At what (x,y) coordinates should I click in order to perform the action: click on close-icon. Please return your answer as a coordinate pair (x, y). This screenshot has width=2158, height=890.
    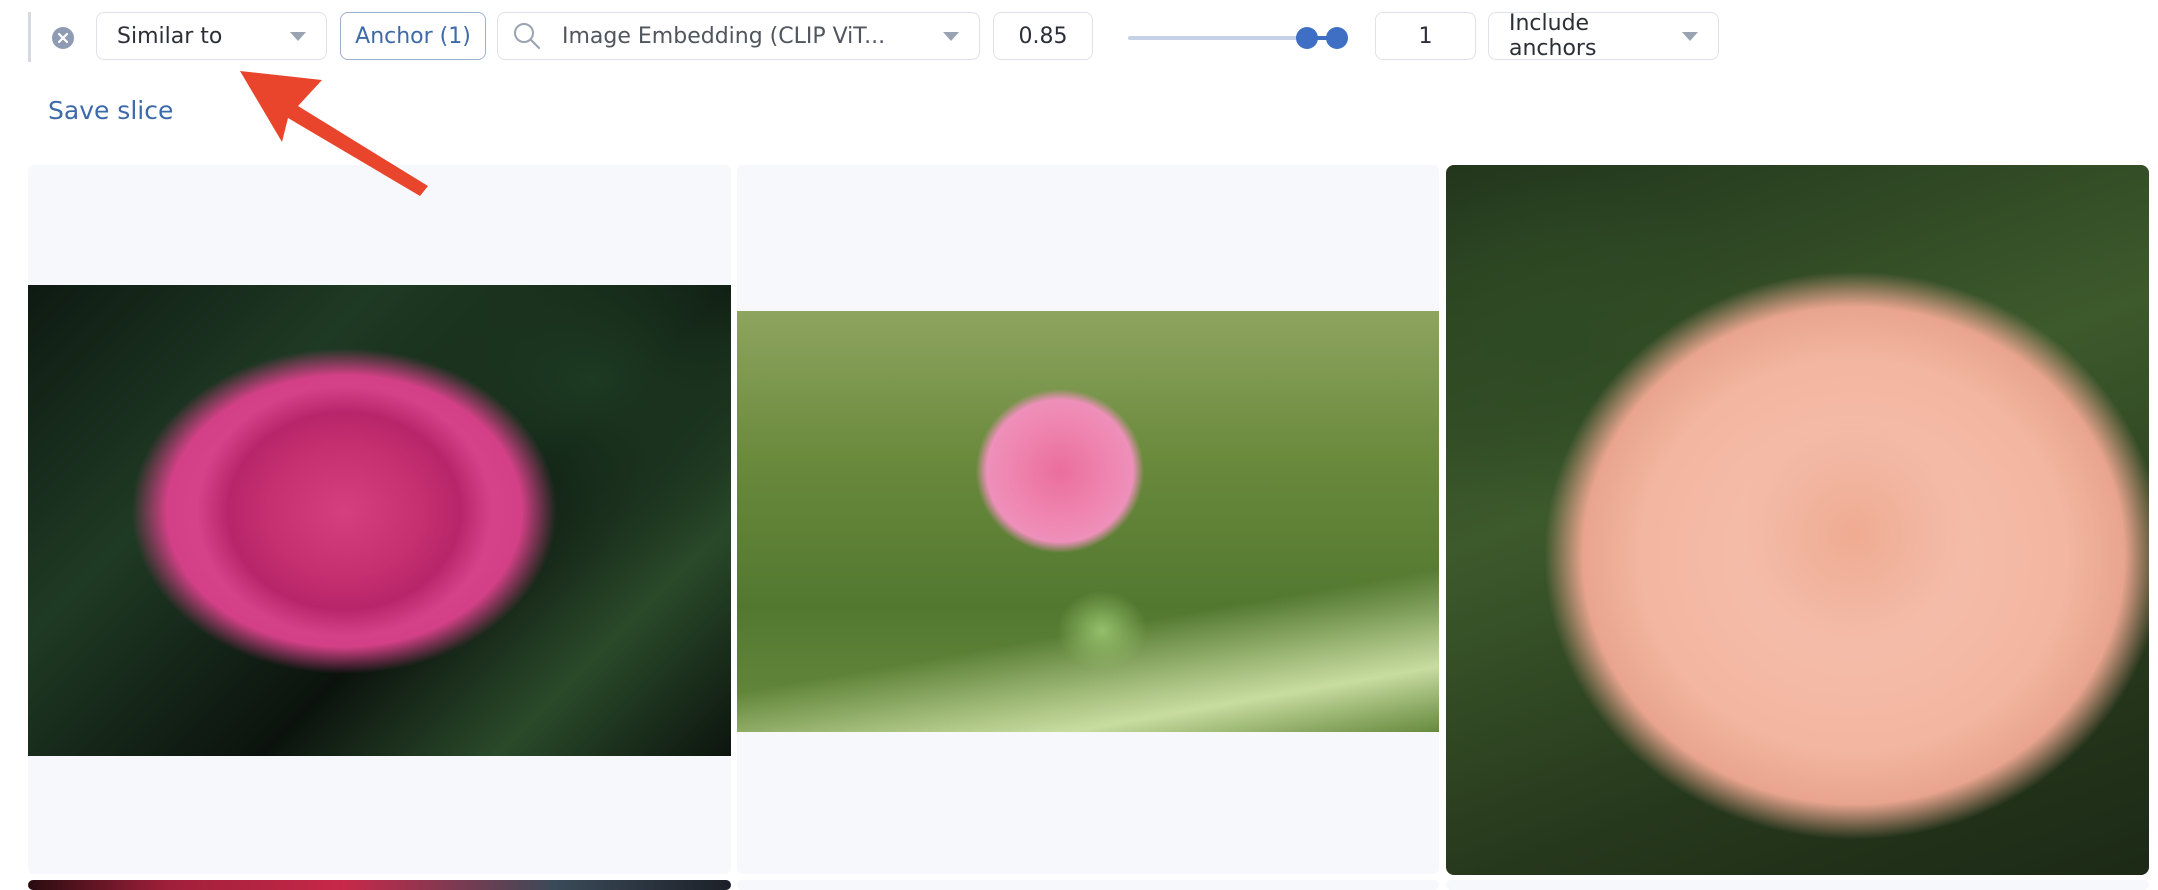
    Looking at the image, I should click on (63, 38).